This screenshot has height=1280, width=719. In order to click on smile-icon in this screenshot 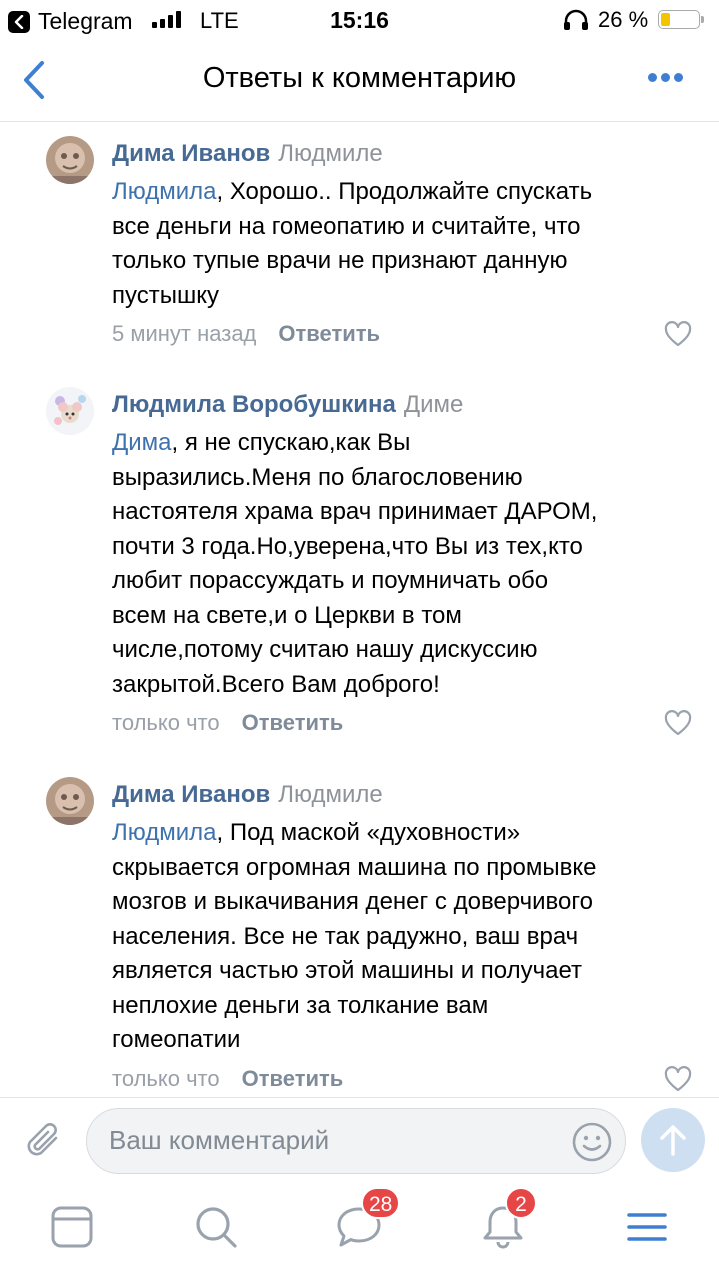, I will do `click(592, 1144)`.